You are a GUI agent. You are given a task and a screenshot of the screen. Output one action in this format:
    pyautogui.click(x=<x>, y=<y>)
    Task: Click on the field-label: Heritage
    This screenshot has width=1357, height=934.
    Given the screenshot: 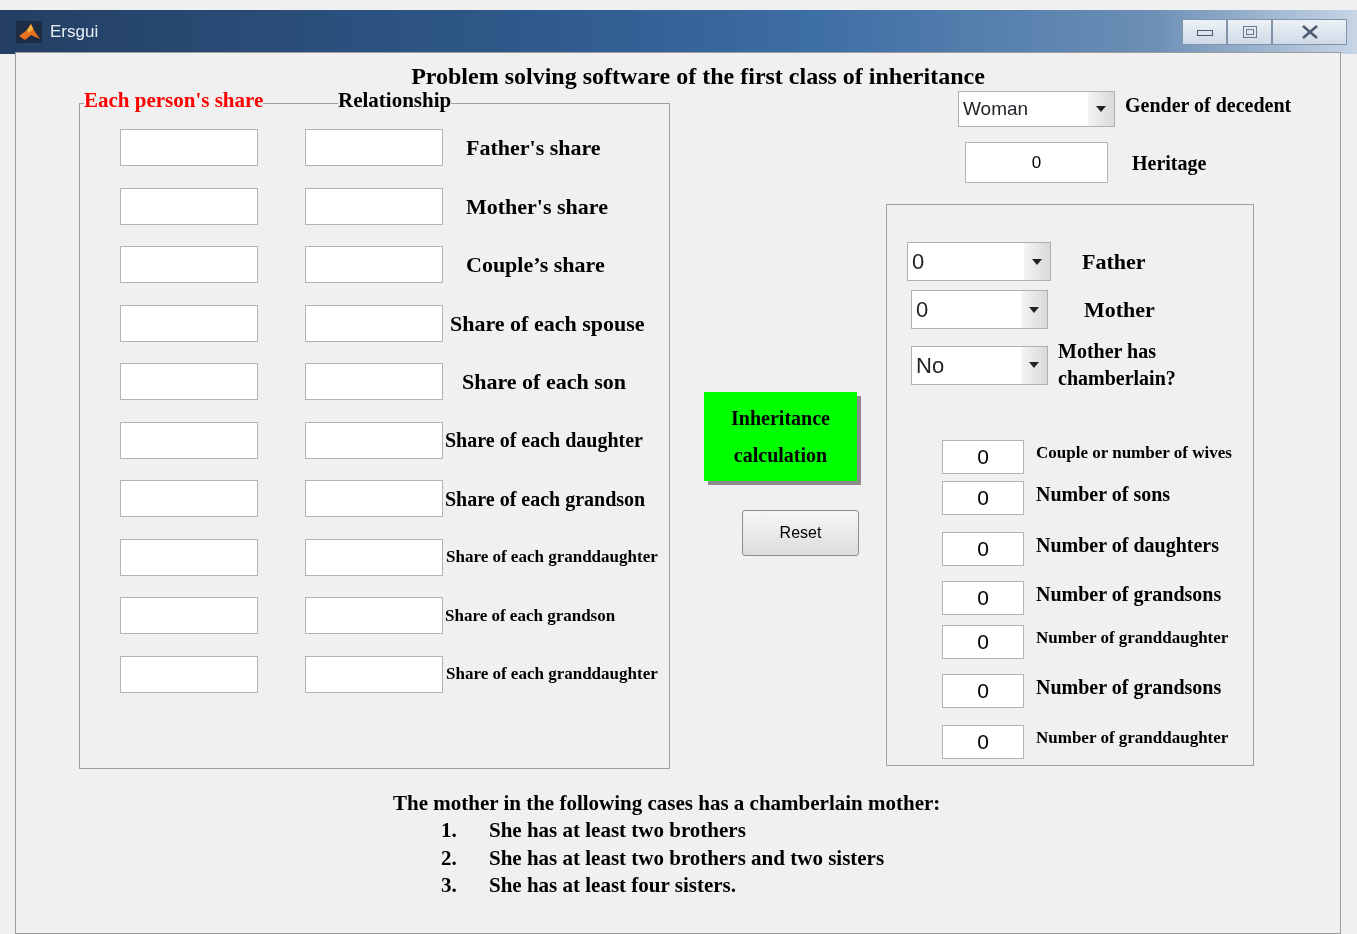 What is the action you would take?
    pyautogui.click(x=1169, y=163)
    